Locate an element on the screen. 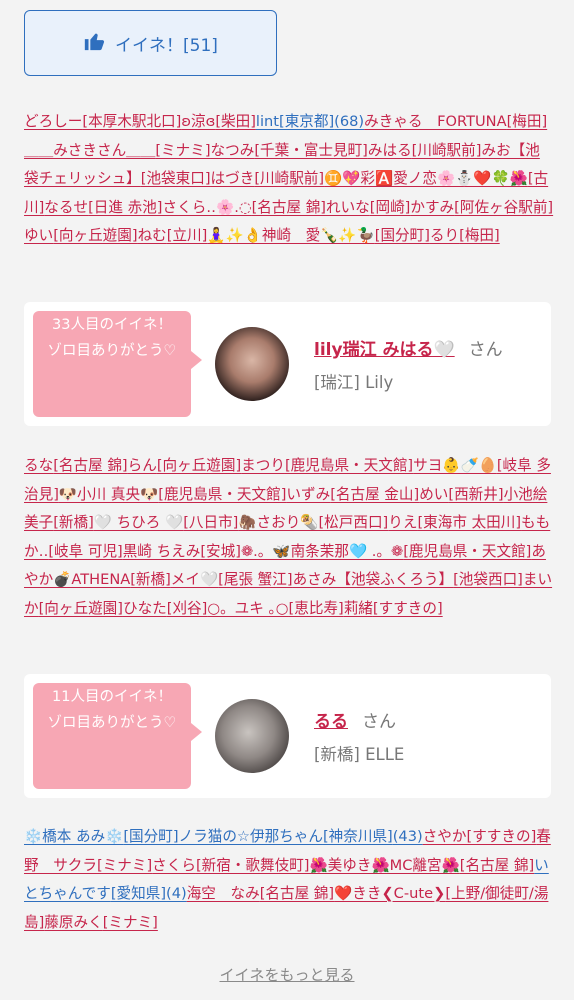 The image size is (574, 1000). liker-link: [神奈川県] is located at coordinates (358, 836).